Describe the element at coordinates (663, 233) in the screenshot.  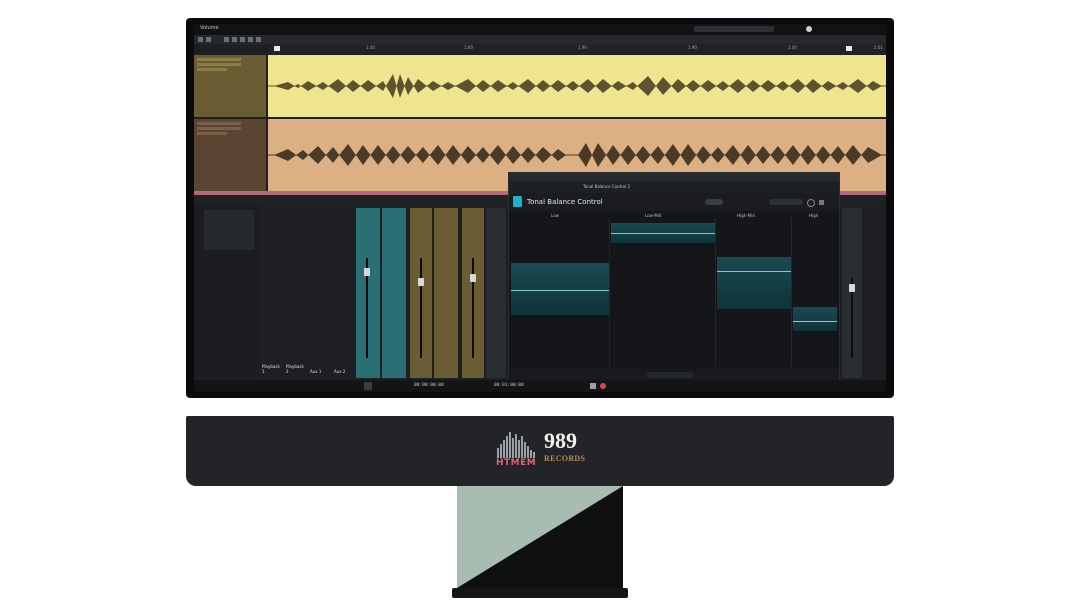
I see `band-level-low-mid` at that location.